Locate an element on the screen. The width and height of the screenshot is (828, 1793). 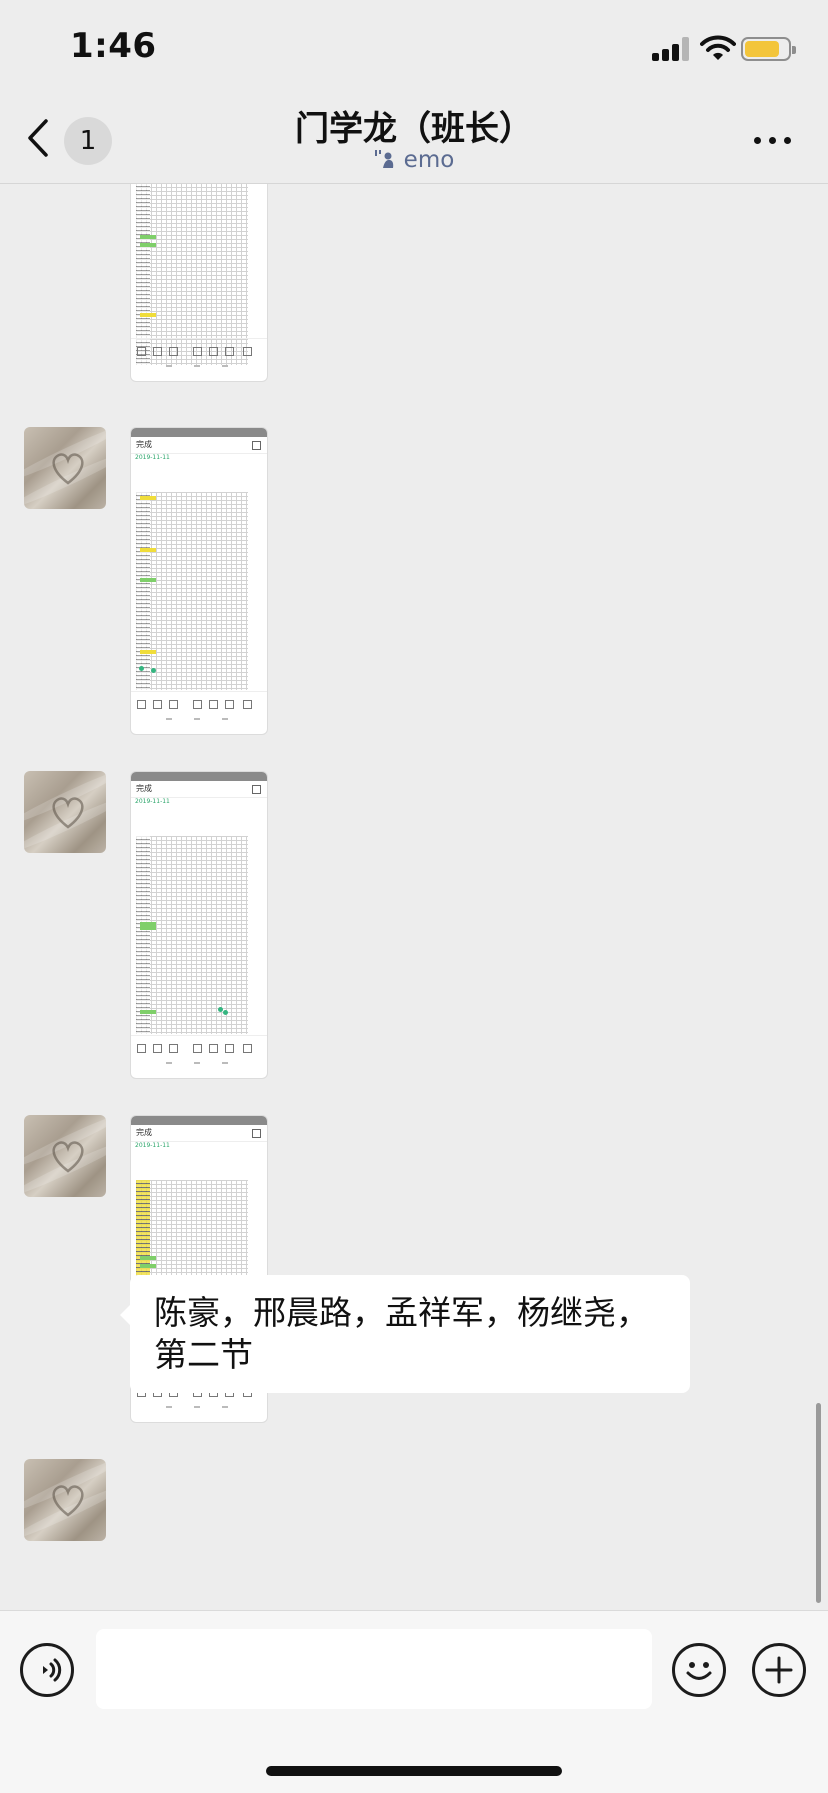
scrollbar is located at coordinates (818, 1503).